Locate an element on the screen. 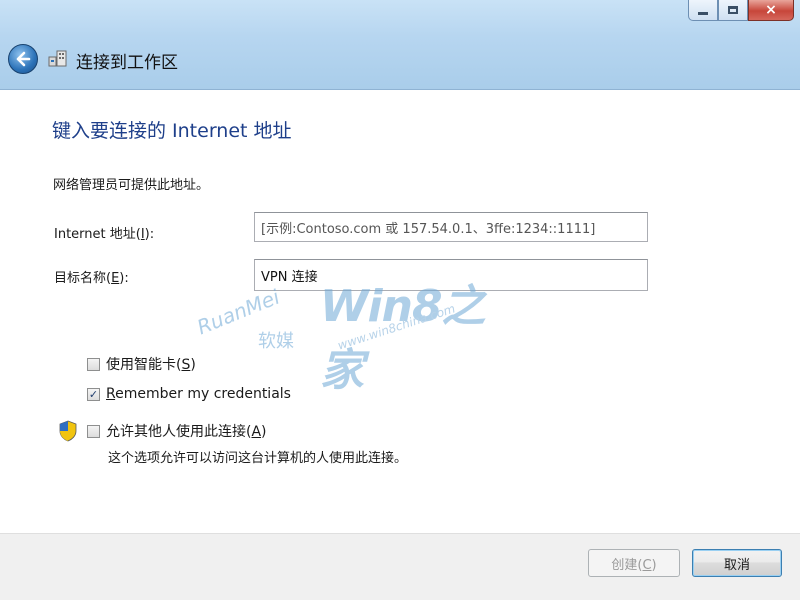 The height and width of the screenshot is (600, 800). allow-others-label: 允许其他人使用此连接(A) is located at coordinates (186, 431).